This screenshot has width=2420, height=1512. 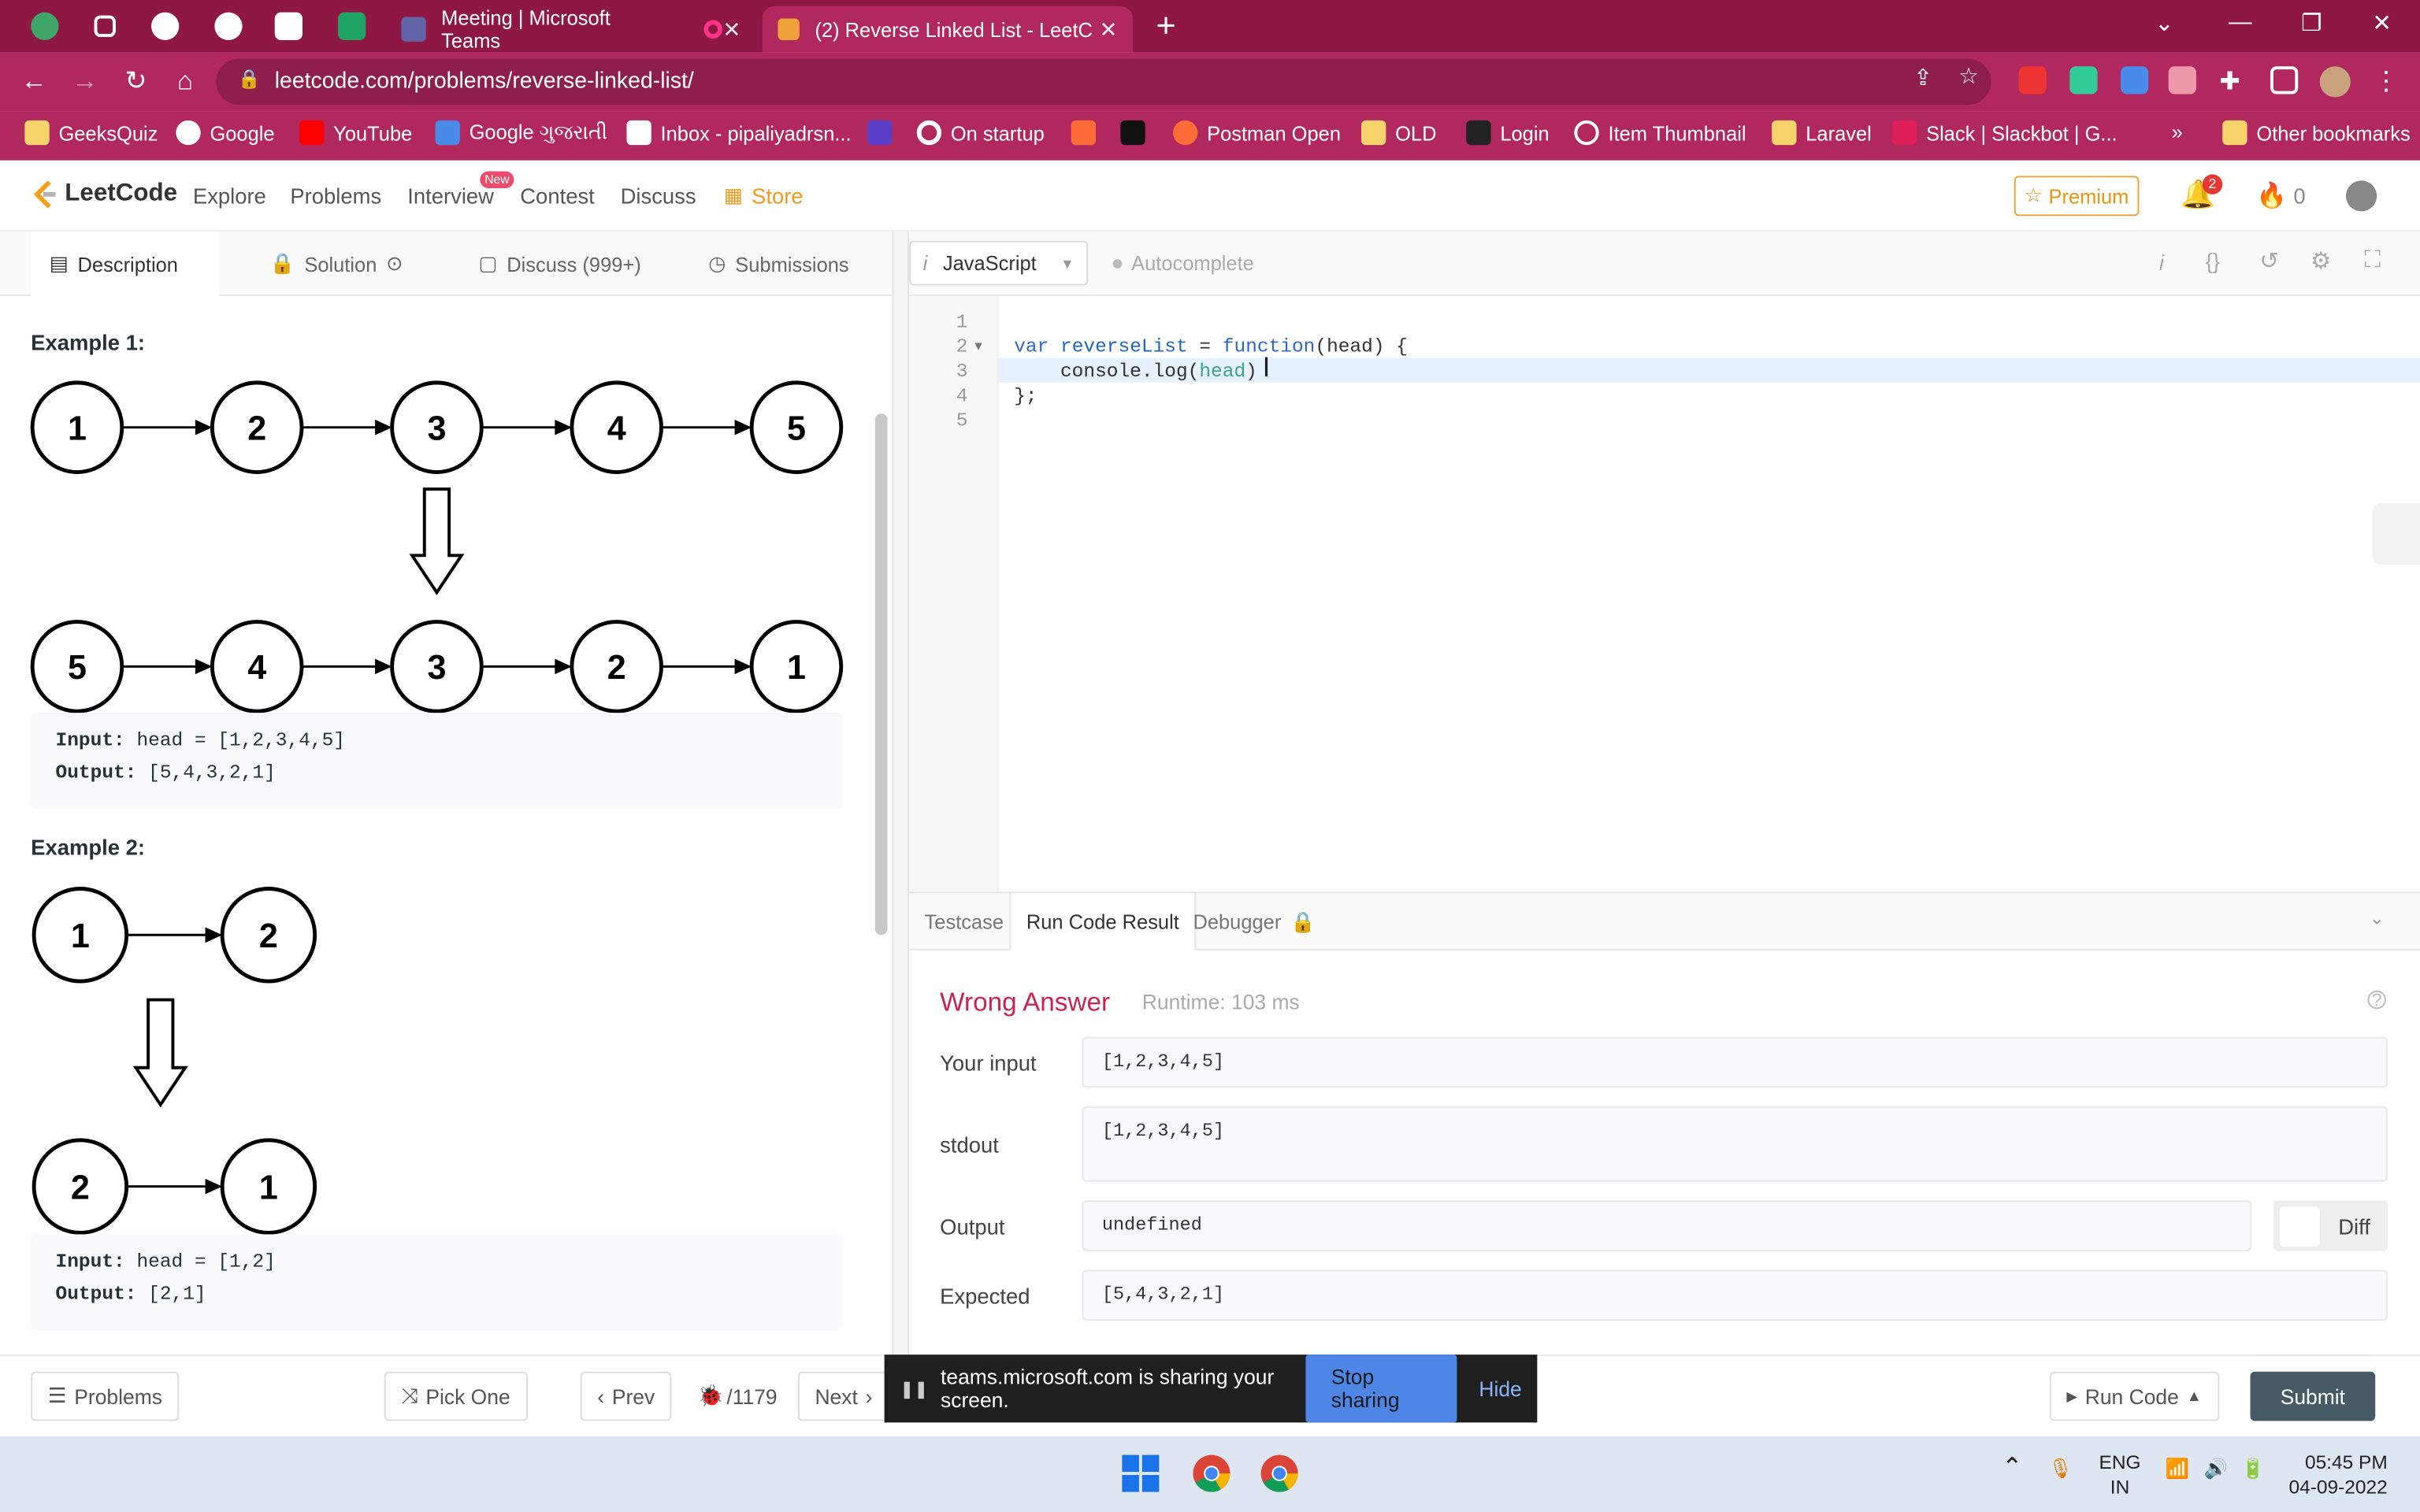 What do you see at coordinates (1140, 1473) in the screenshot?
I see `windows-start-icon` at bounding box center [1140, 1473].